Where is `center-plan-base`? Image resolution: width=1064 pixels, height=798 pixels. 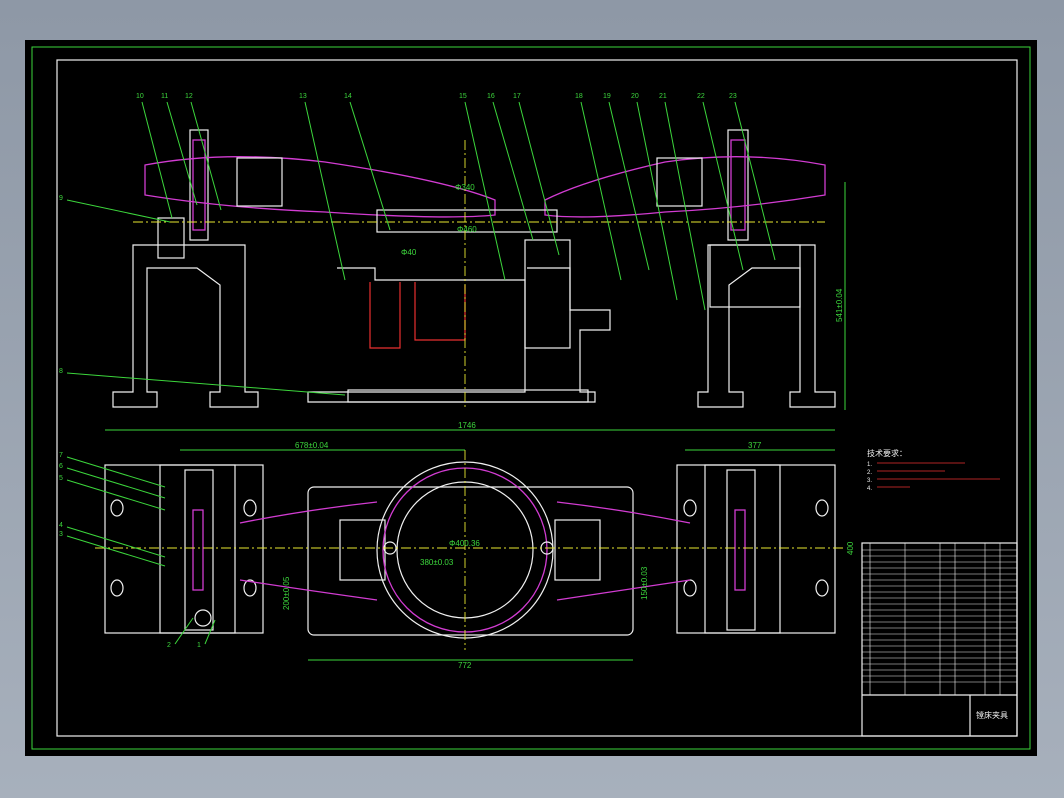
center-plan-base is located at coordinates (470, 561).